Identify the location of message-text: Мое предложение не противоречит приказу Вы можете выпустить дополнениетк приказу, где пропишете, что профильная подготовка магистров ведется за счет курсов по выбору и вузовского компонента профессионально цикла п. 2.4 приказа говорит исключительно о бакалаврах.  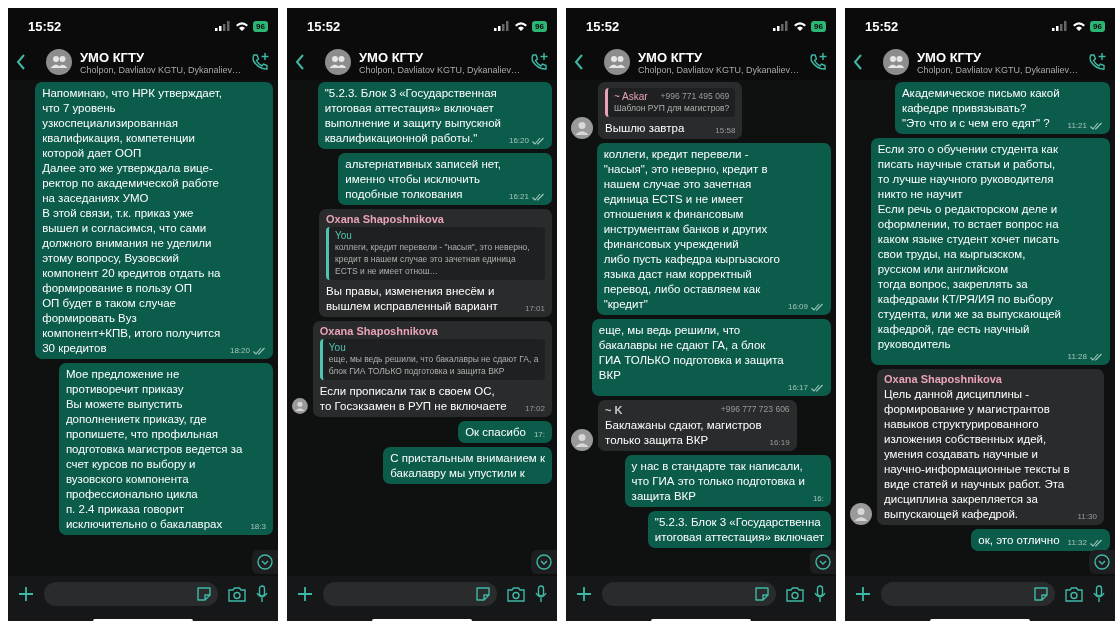
(154, 449).